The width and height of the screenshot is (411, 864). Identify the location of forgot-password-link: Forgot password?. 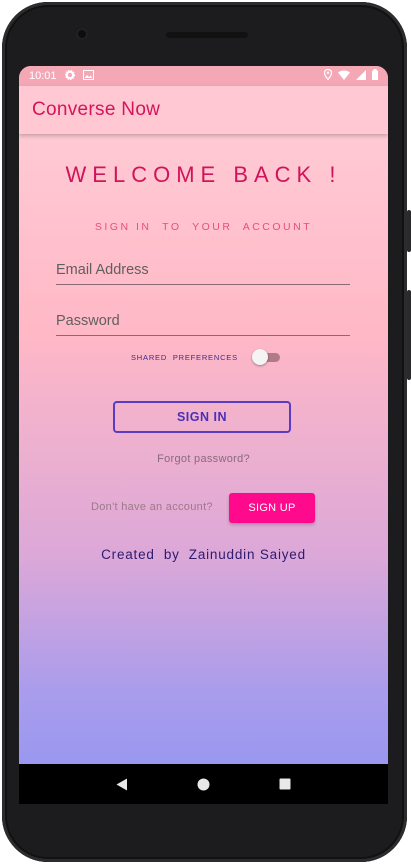
(203, 459).